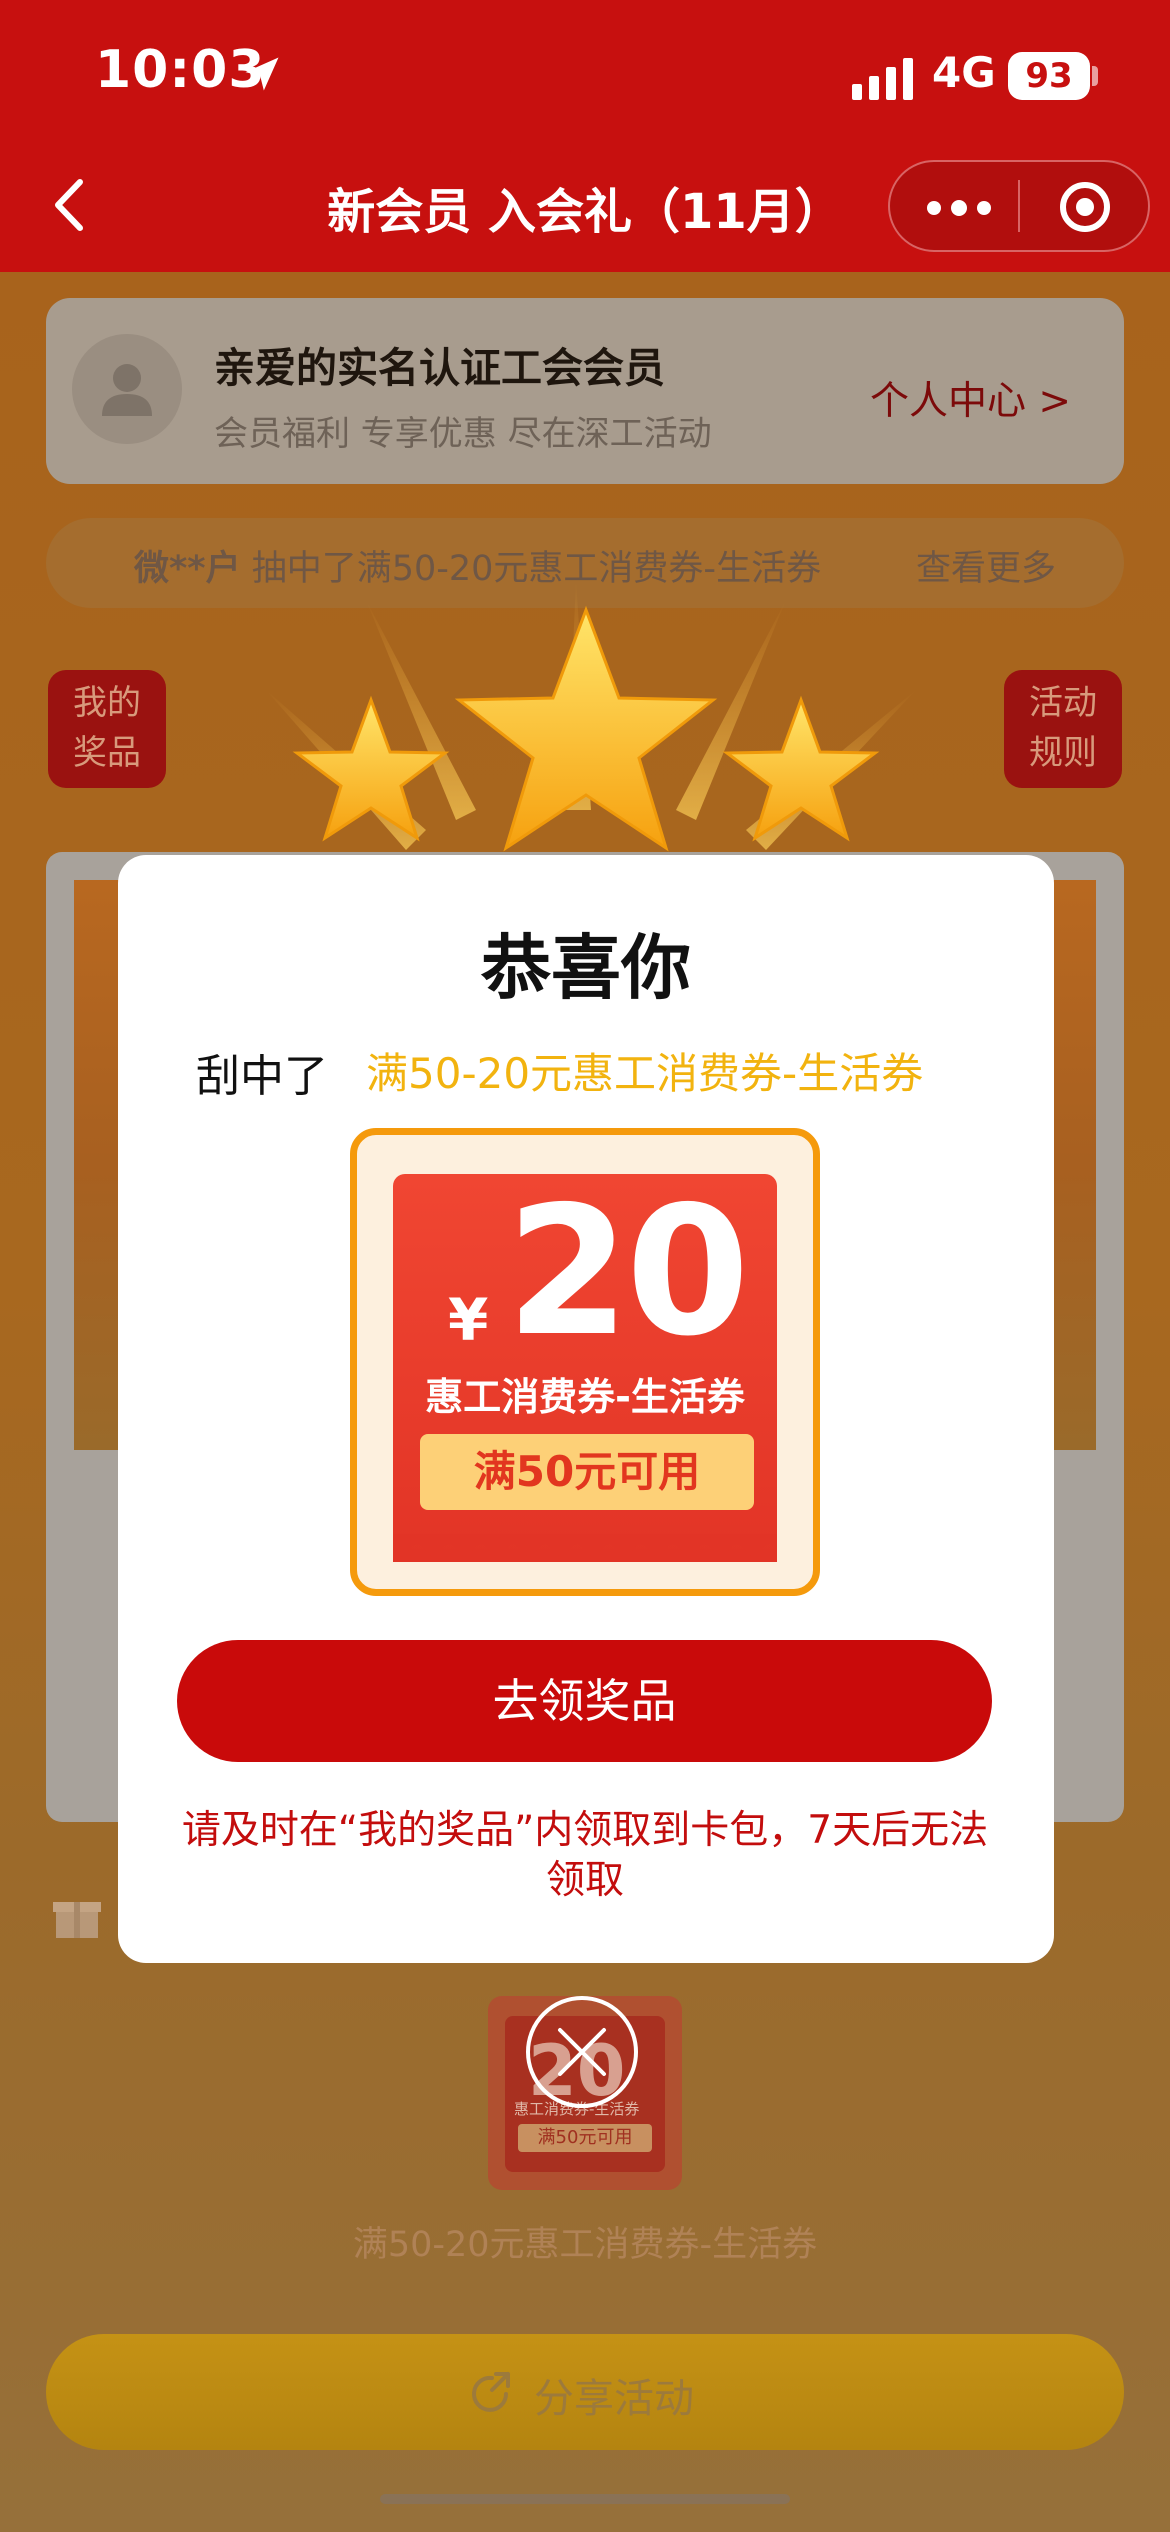 Image resolution: width=1170 pixels, height=2532 pixels. I want to click on rules-label-2: 规则, so click(1063, 753).